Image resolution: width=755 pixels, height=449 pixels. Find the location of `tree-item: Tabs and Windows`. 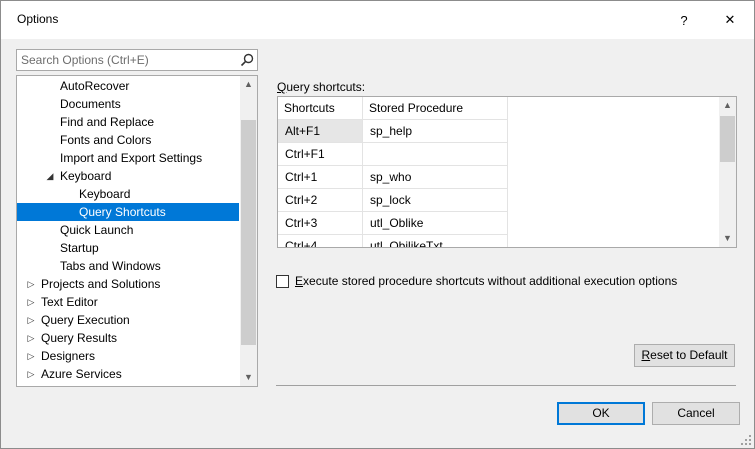

tree-item: Tabs and Windows is located at coordinates (128, 266).